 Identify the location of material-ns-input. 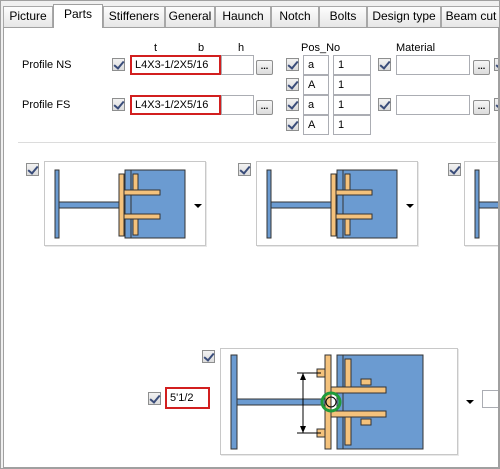
(433, 65).